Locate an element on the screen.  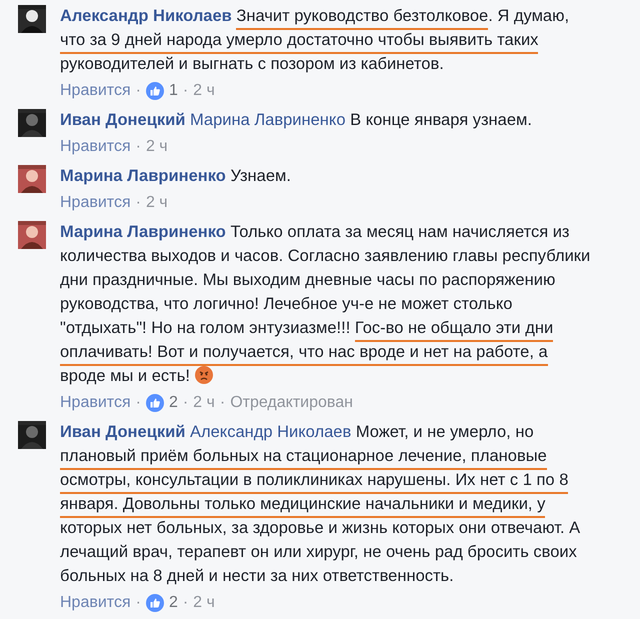
edited-link: Отредактирован is located at coordinates (291, 403).